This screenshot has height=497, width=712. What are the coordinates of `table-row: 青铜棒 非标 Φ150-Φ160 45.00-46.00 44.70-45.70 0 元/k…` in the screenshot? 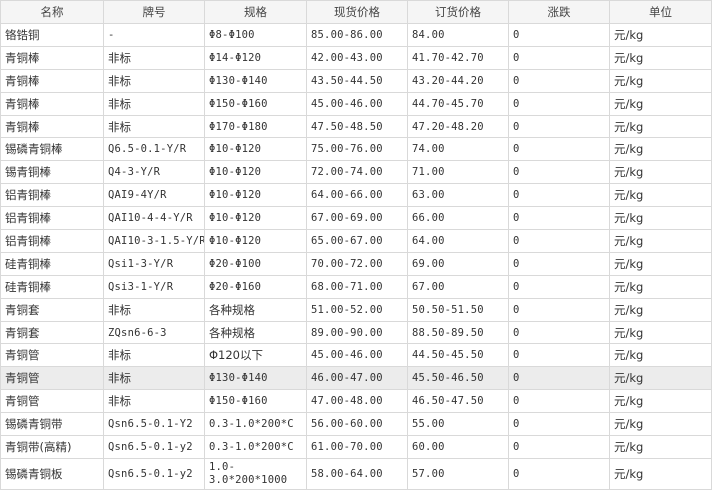 It's located at (356, 103).